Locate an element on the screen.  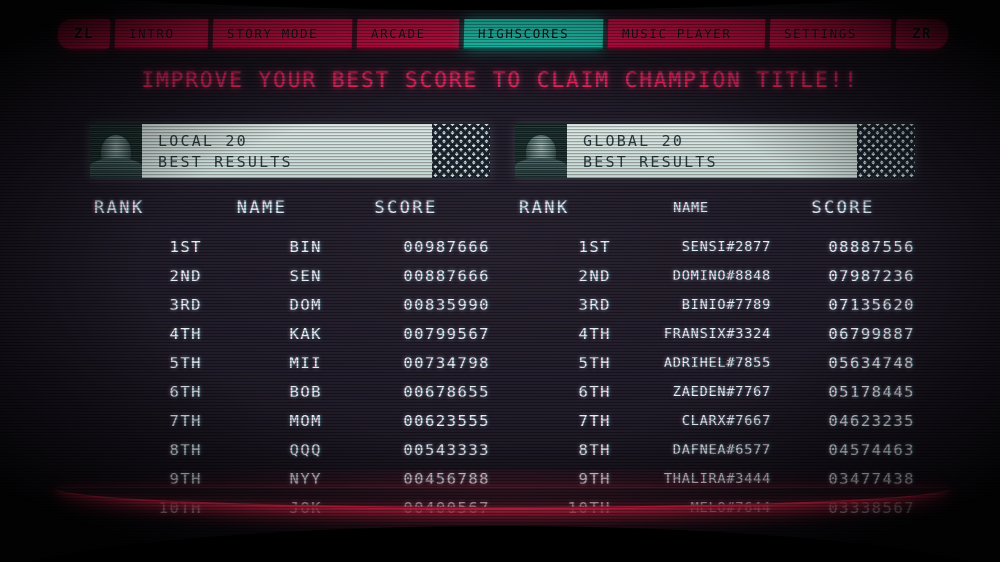
local-row-0-score: 00987666 is located at coordinates (446, 246).